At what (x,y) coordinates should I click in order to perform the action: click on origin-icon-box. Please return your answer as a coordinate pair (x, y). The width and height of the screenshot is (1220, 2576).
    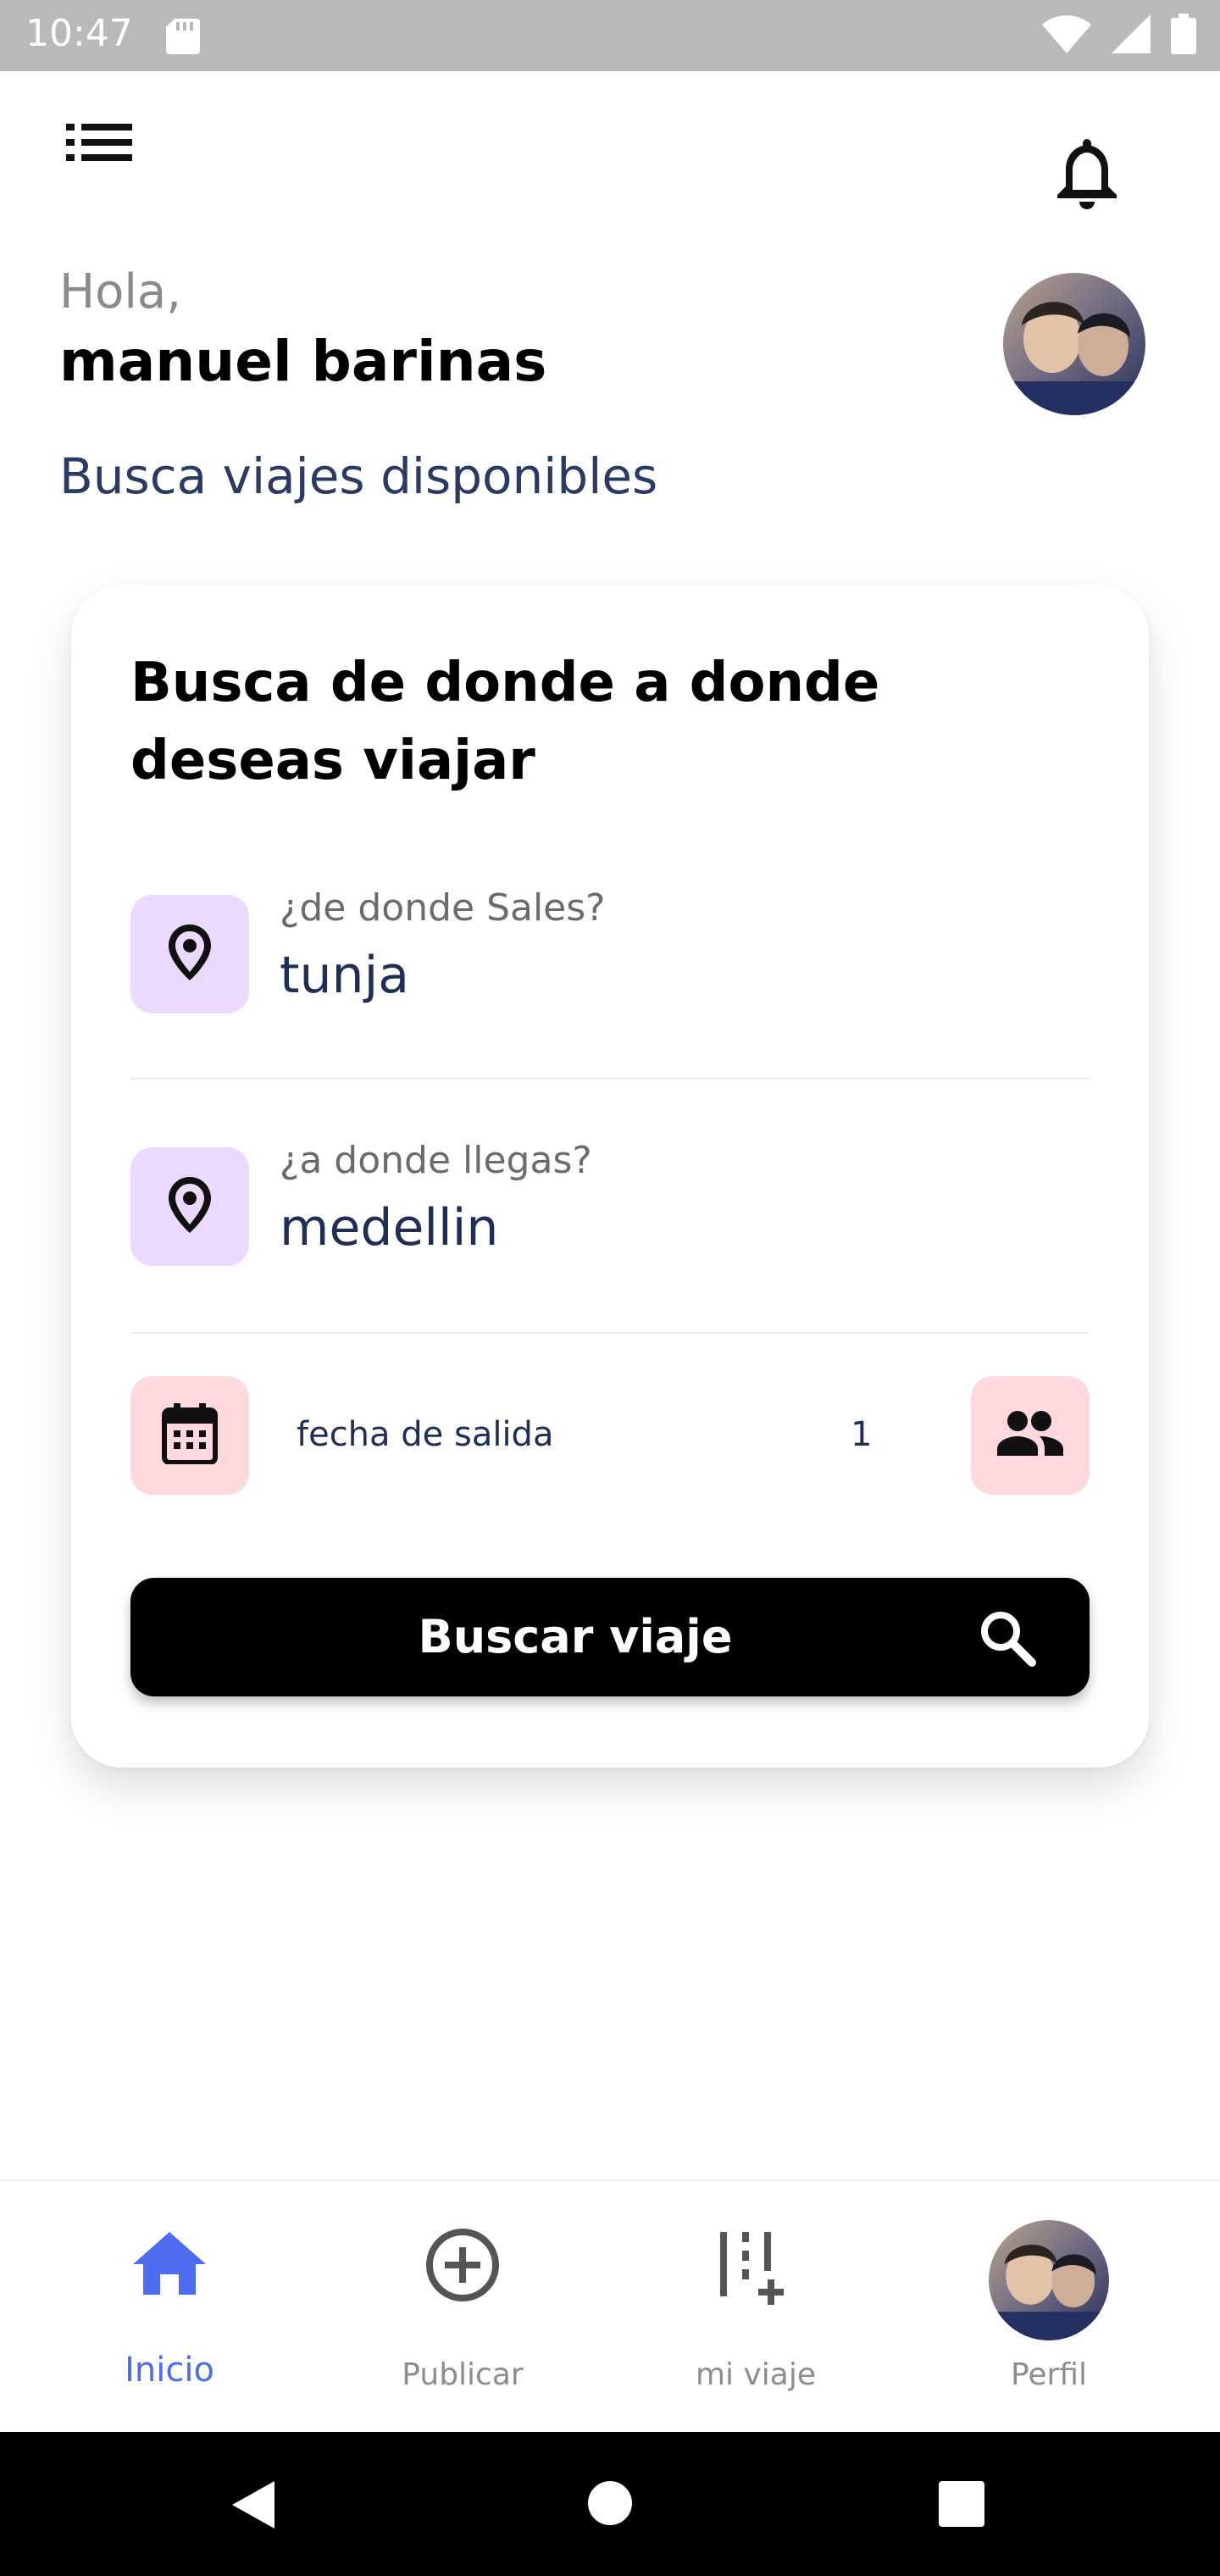
    Looking at the image, I should click on (189, 954).